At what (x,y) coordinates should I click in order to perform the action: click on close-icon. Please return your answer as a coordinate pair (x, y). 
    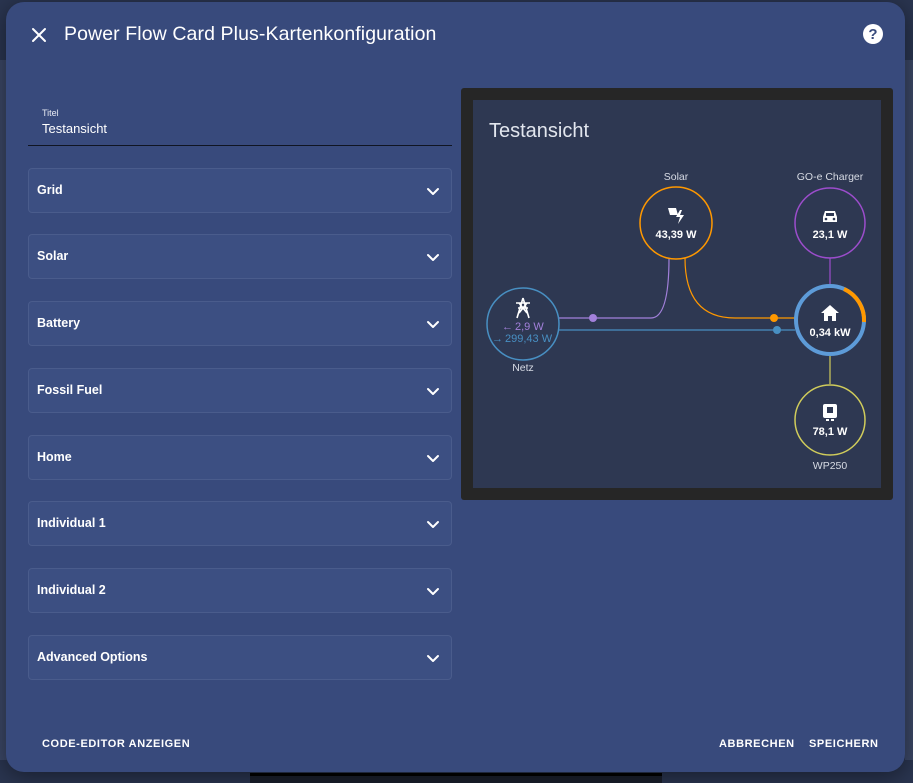
    Looking at the image, I should click on (39, 35).